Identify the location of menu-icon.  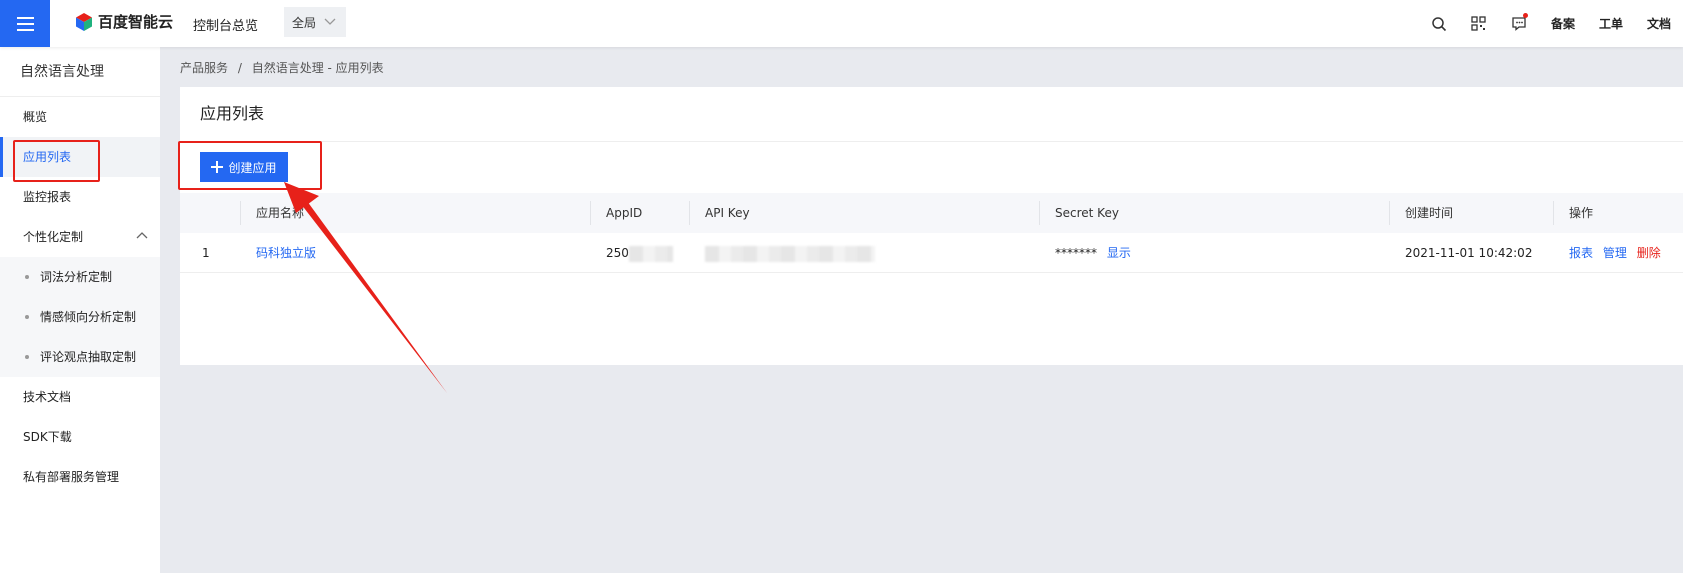
(25, 23).